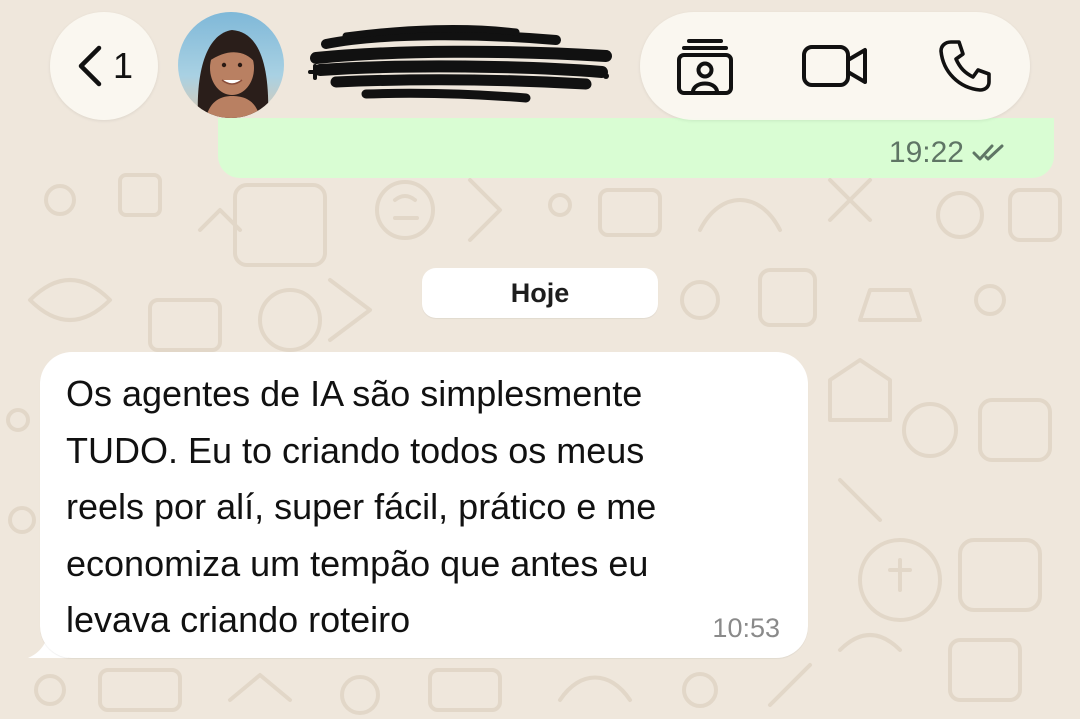  Describe the element at coordinates (540, 293) in the screenshot. I see `date-separator: Hoje` at that location.